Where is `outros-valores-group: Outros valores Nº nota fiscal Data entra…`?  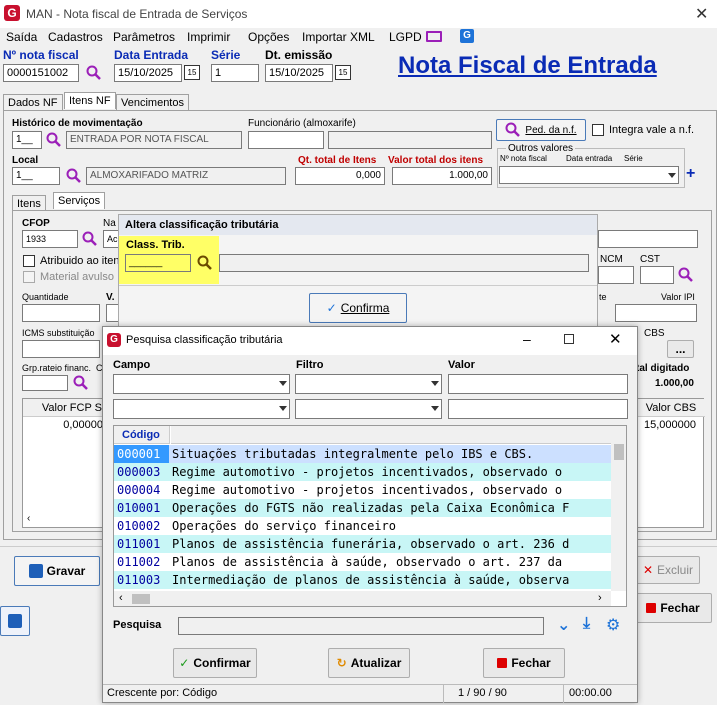
outros-valores-group: Outros valores Nº nota fiscal Data entra… is located at coordinates (591, 165).